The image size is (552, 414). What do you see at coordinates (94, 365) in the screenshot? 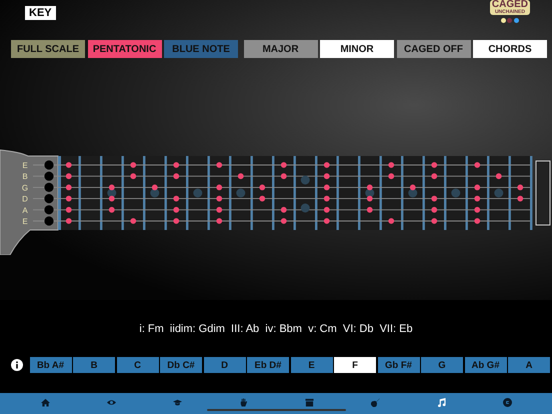
I see `key-button: B` at bounding box center [94, 365].